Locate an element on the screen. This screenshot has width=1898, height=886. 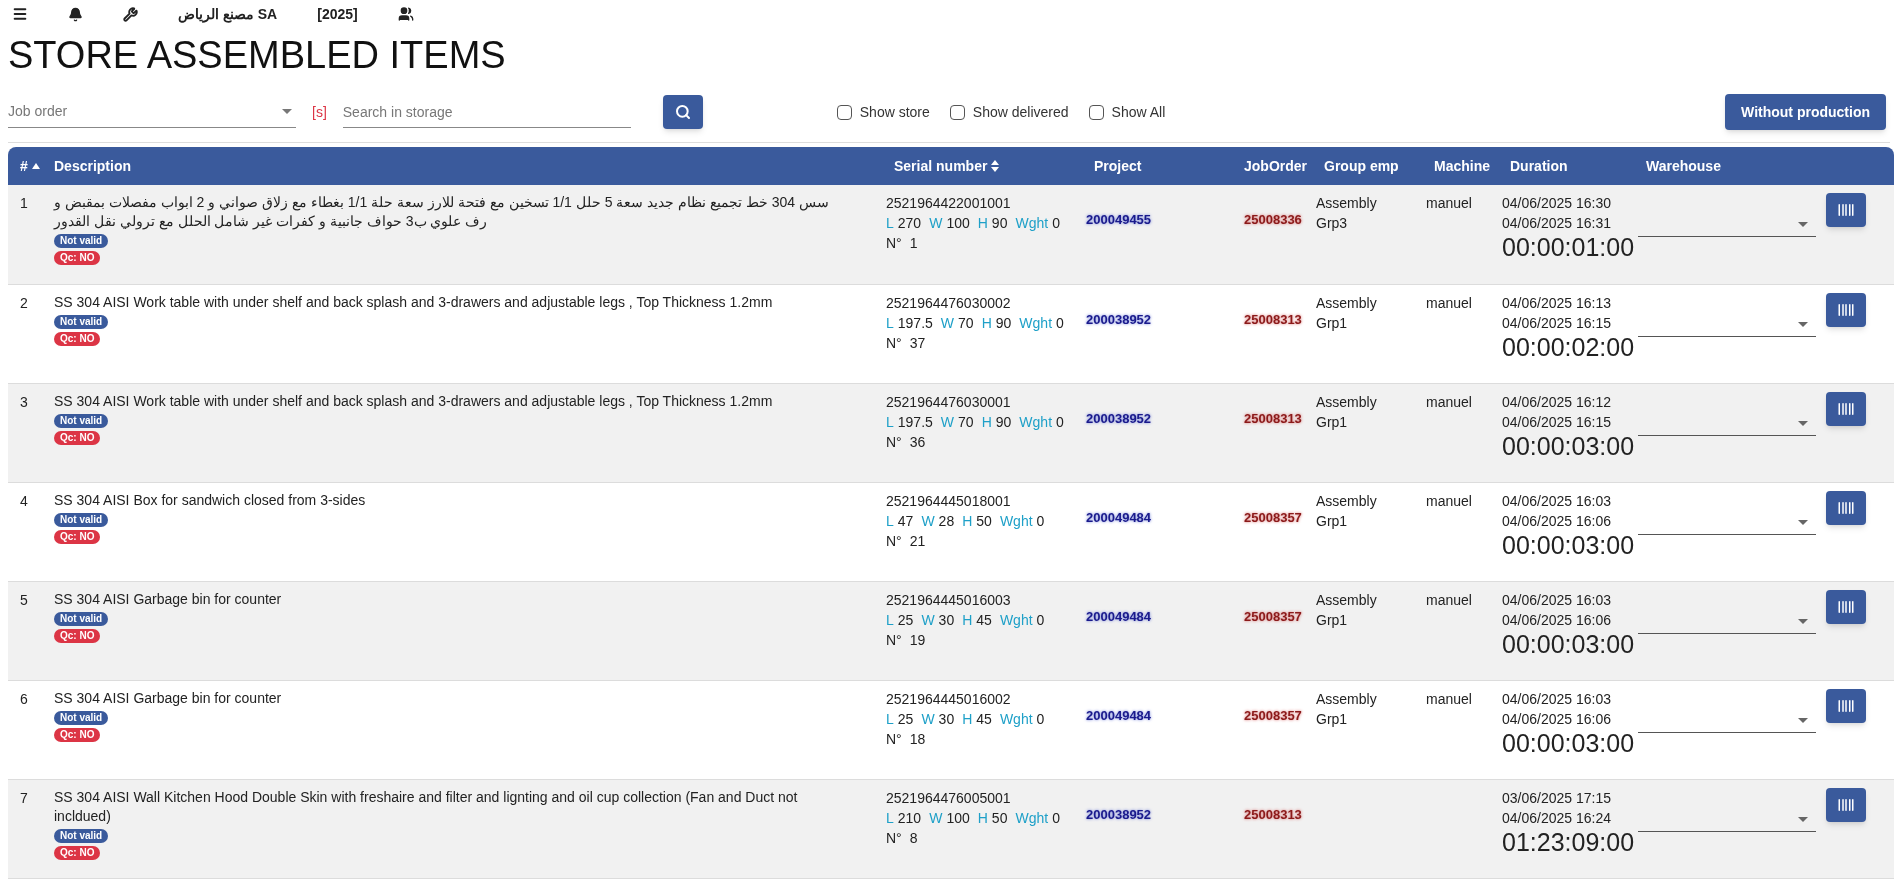
serial-number: 2521964445016003 is located at coordinates (949, 600).